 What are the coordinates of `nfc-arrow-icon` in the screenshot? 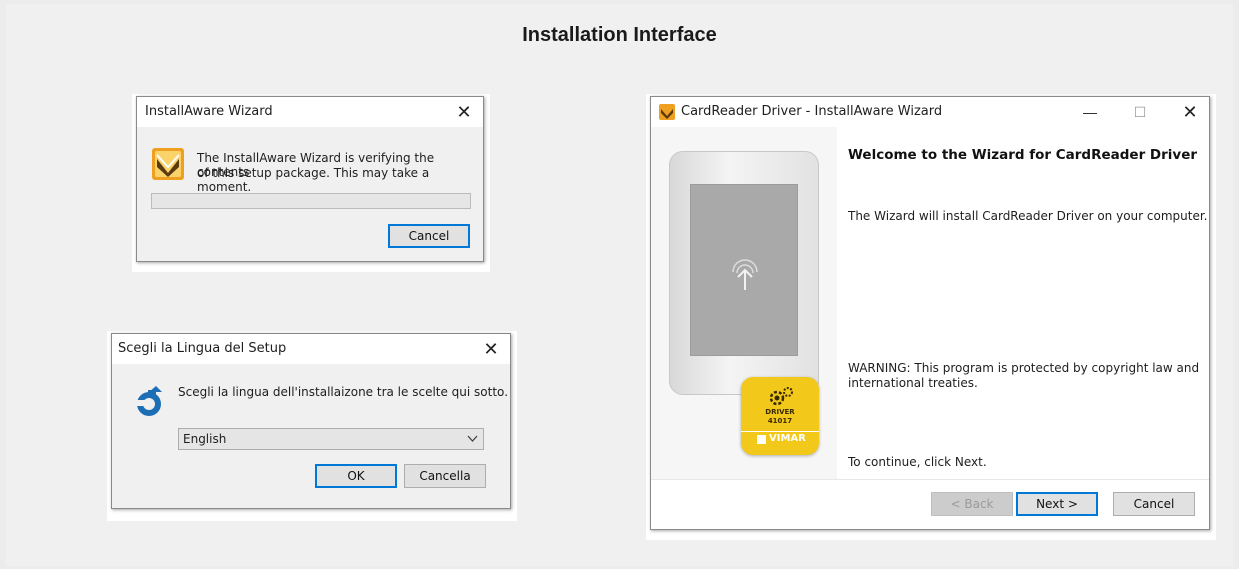 It's located at (745, 274).